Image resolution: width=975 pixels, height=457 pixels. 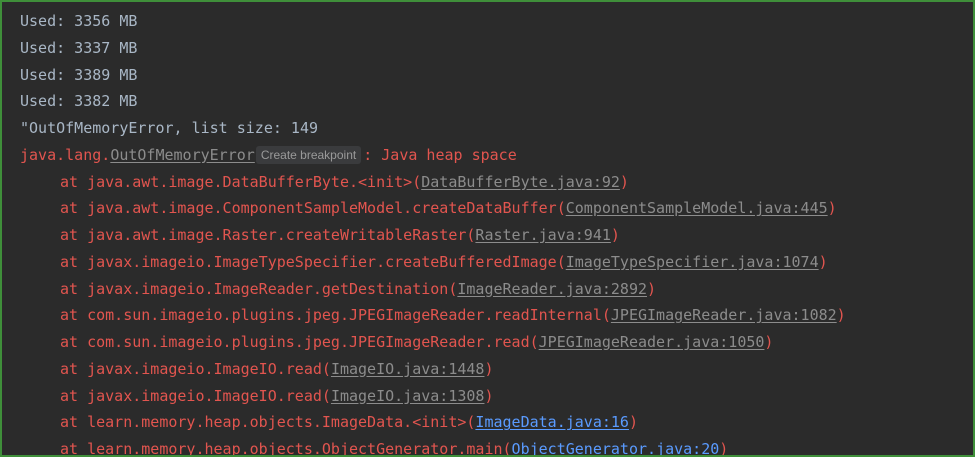 I want to click on stack-frame-source-link: ComponentSampleModel.java:445, so click(x=697, y=208).